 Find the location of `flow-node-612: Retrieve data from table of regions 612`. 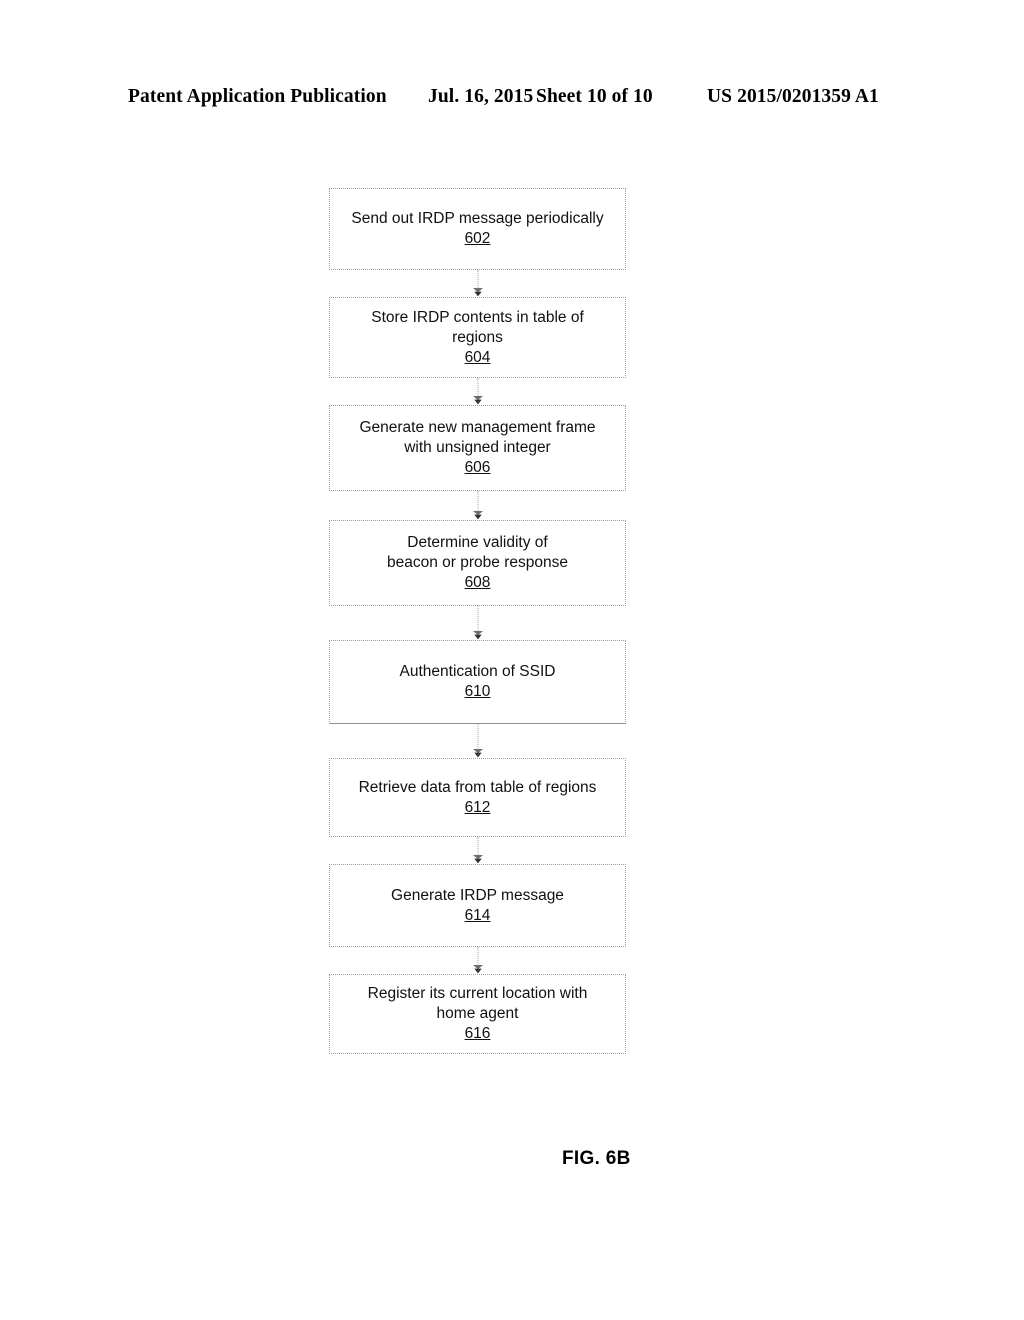

flow-node-612: Retrieve data from table of regions 612 is located at coordinates (477, 797).